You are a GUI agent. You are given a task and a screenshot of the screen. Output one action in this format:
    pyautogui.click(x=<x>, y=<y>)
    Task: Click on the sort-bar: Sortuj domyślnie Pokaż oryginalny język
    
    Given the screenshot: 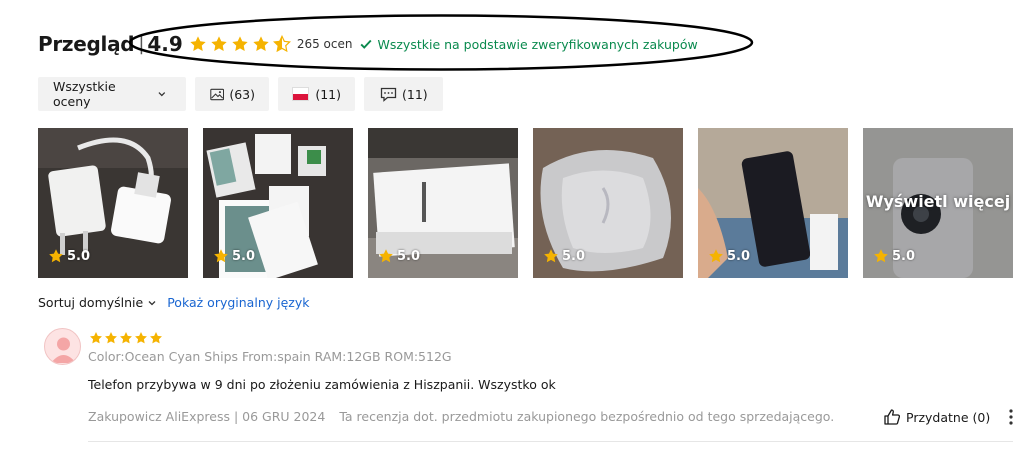 What is the action you would take?
    pyautogui.click(x=173, y=302)
    